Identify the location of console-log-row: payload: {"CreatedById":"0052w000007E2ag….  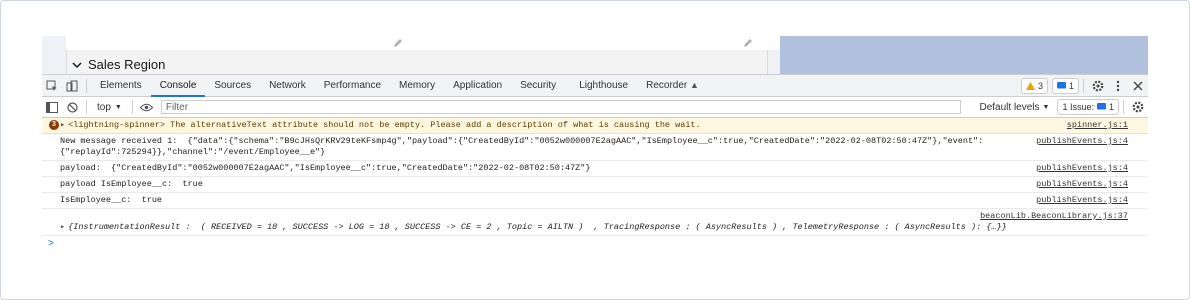
(595, 169).